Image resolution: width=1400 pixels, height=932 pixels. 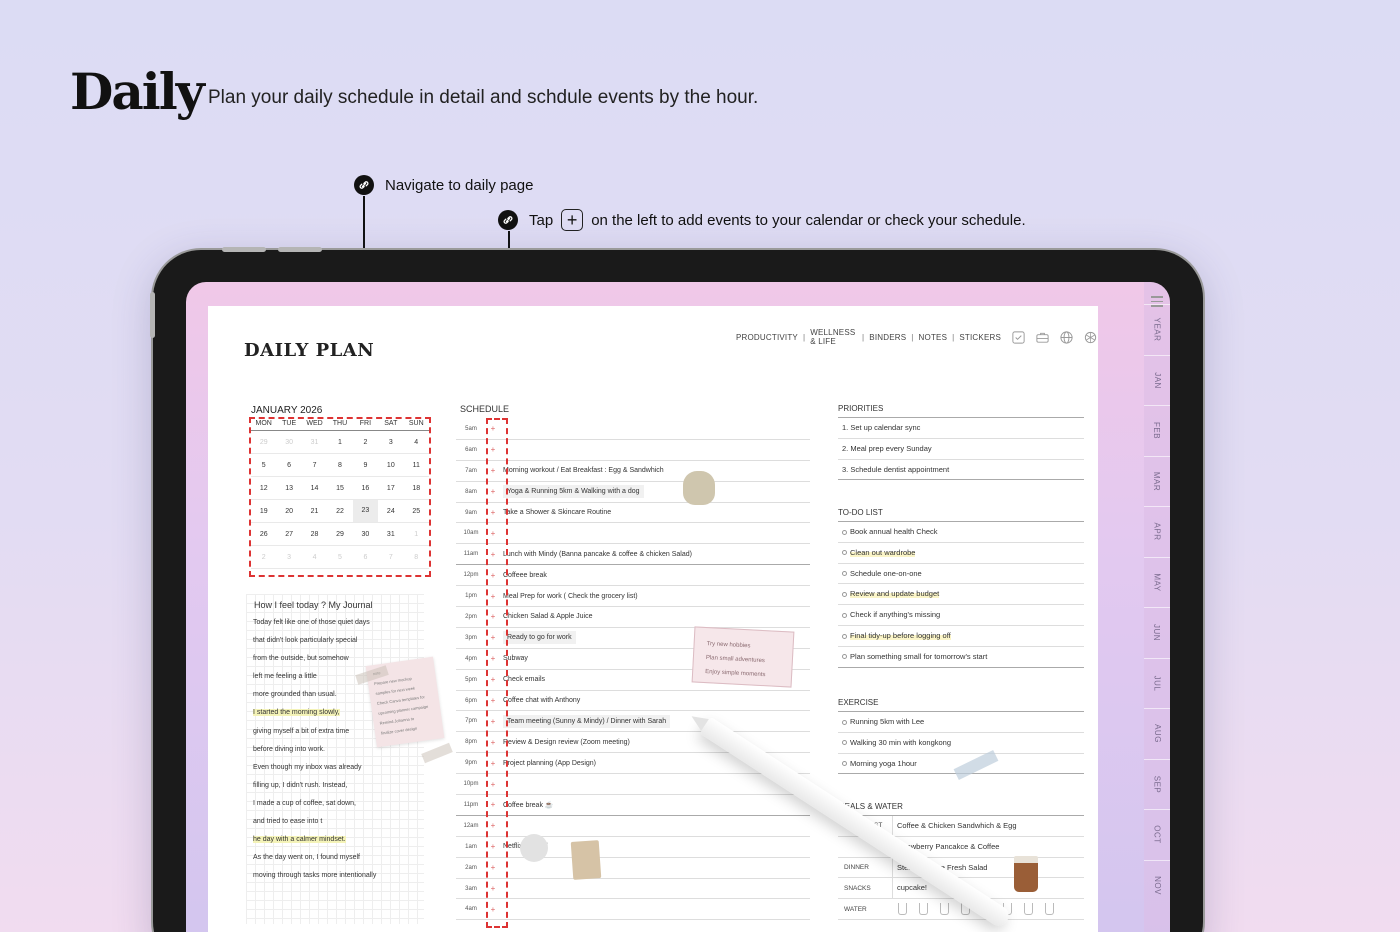 I want to click on calendar-day: 19, so click(x=263, y=511).